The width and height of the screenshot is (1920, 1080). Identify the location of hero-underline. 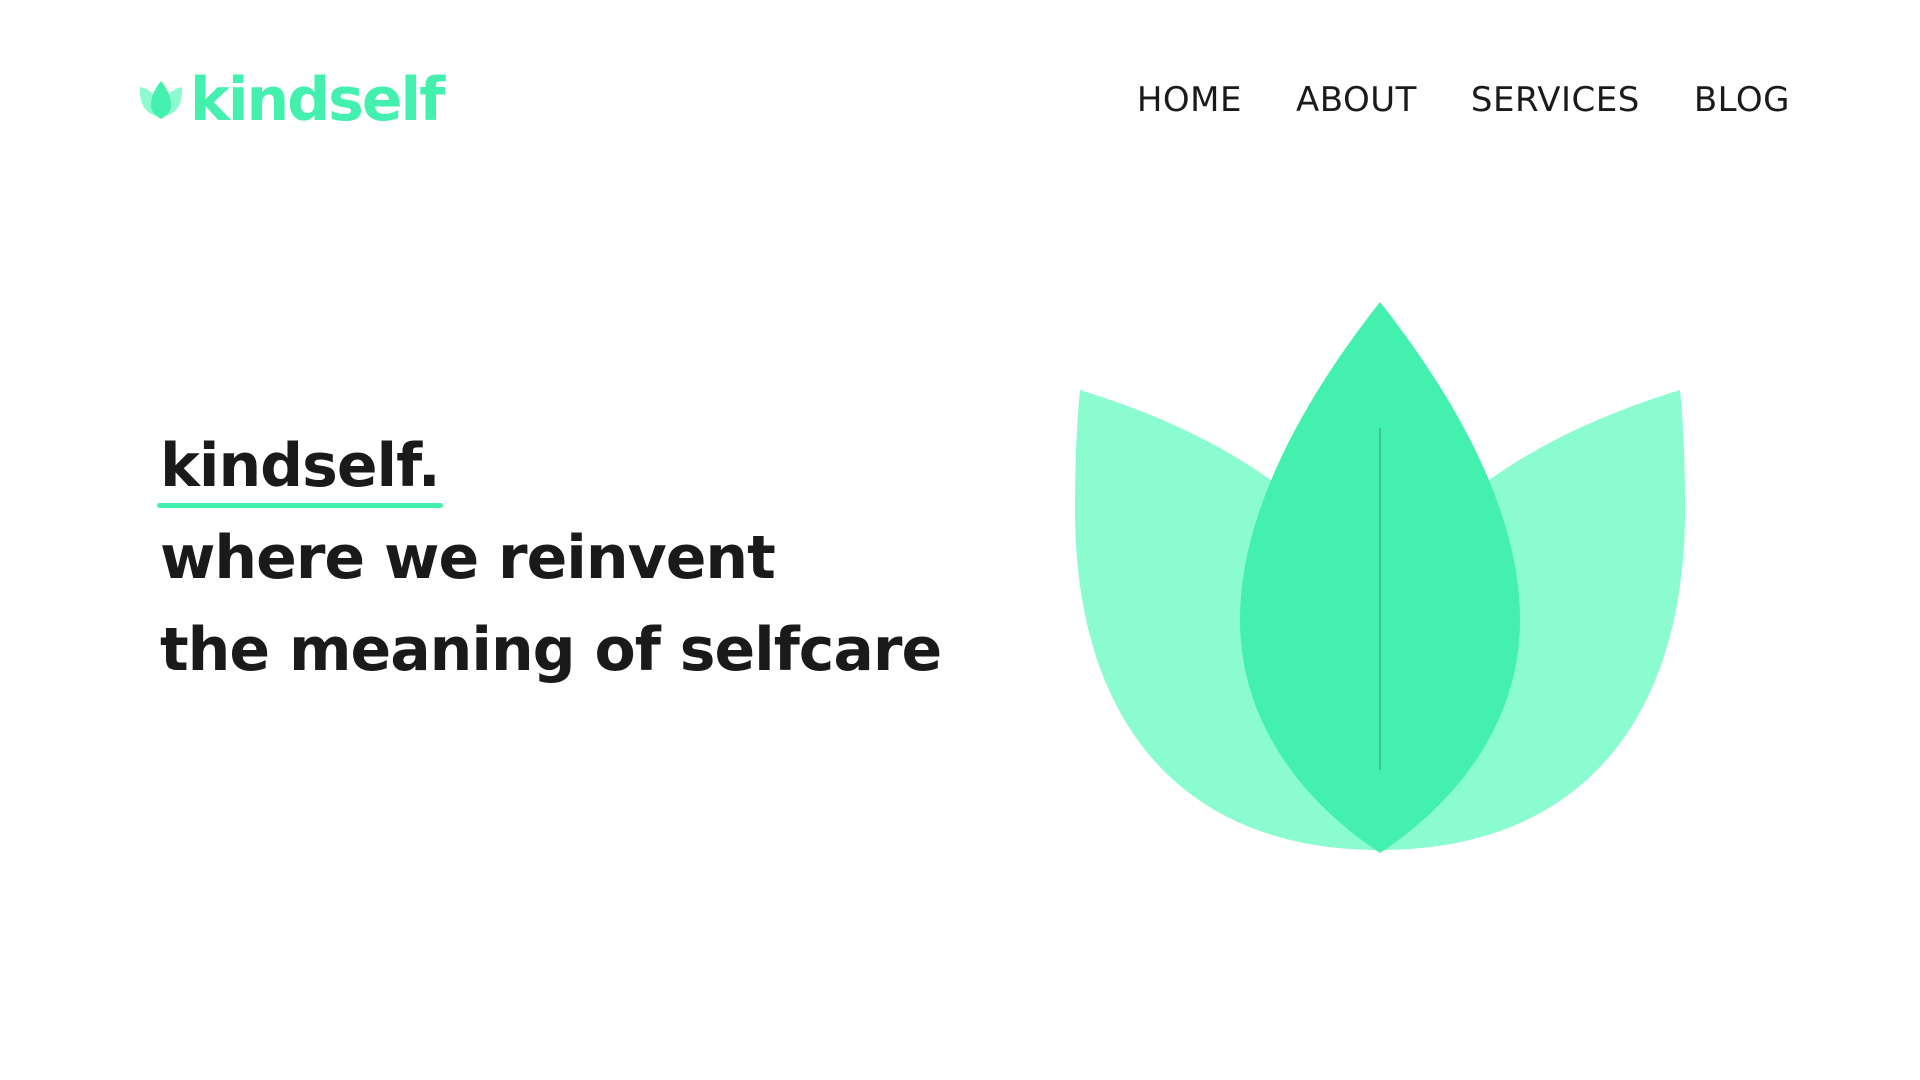
(300, 505).